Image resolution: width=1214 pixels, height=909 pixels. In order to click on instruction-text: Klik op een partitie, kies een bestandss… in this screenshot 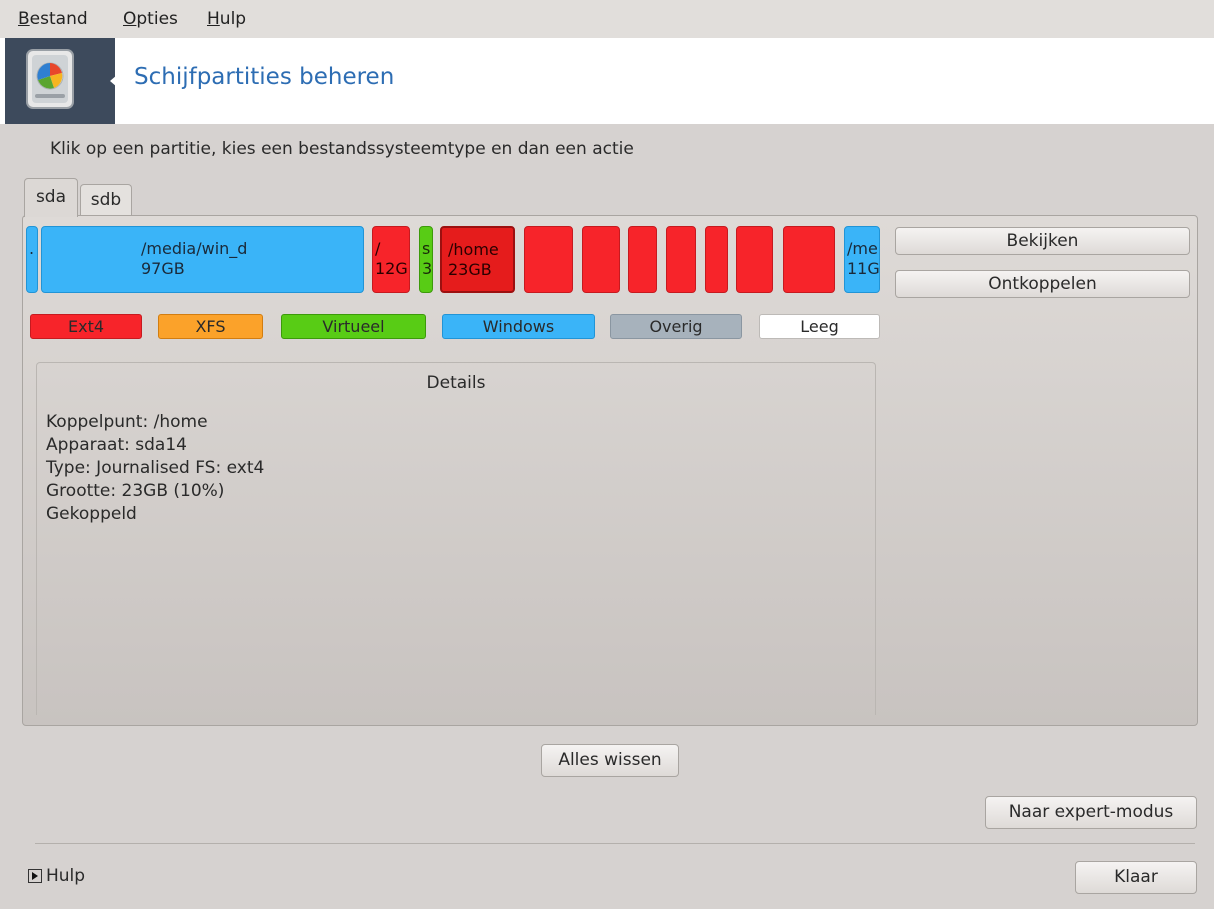, I will do `click(342, 149)`.